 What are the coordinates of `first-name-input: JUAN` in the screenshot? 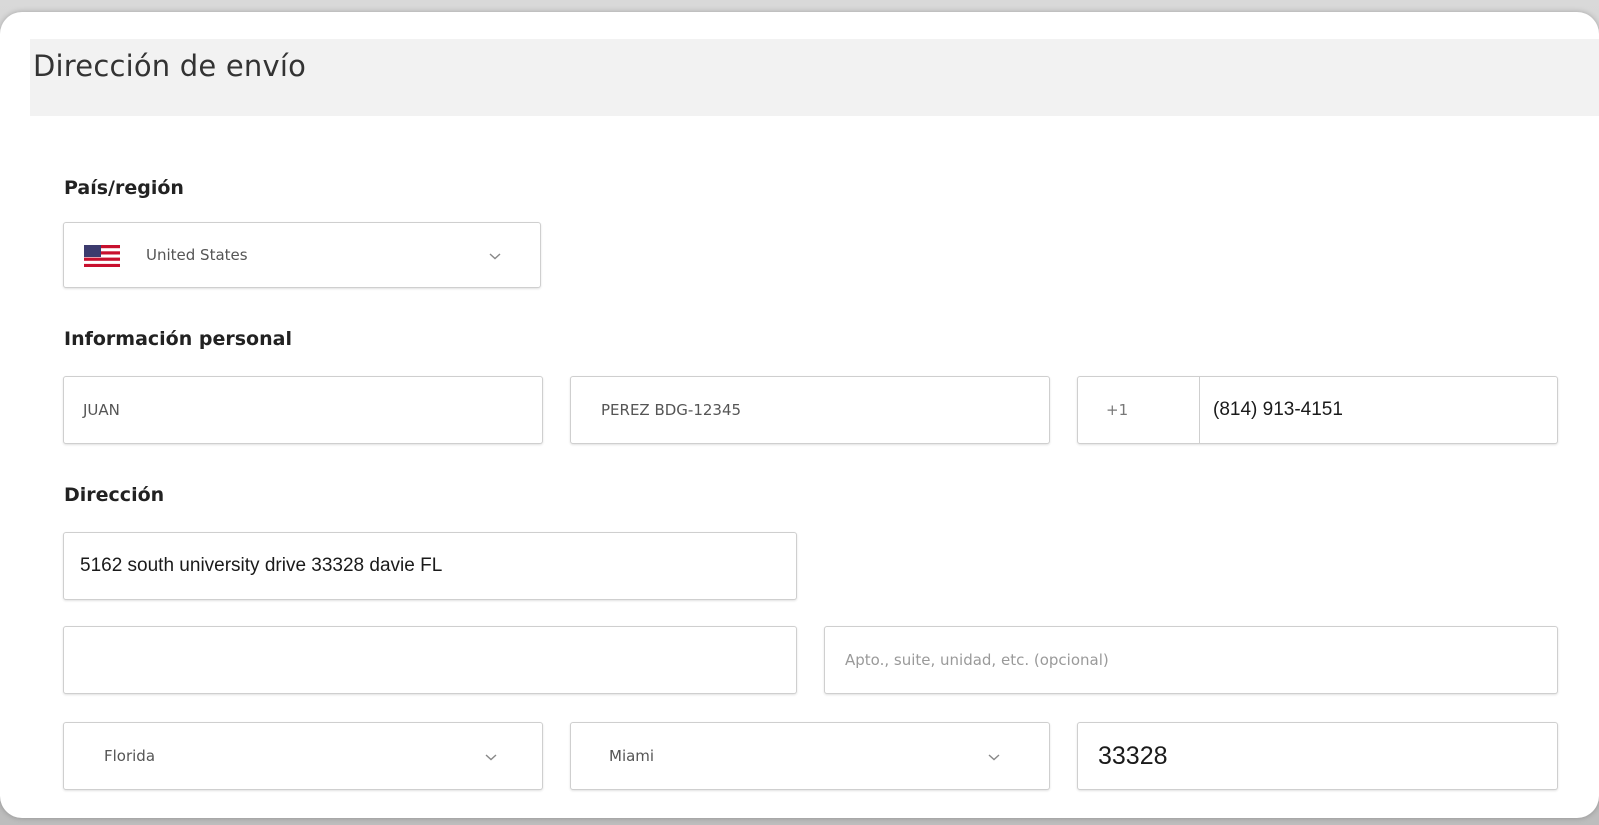 It's located at (303, 410).